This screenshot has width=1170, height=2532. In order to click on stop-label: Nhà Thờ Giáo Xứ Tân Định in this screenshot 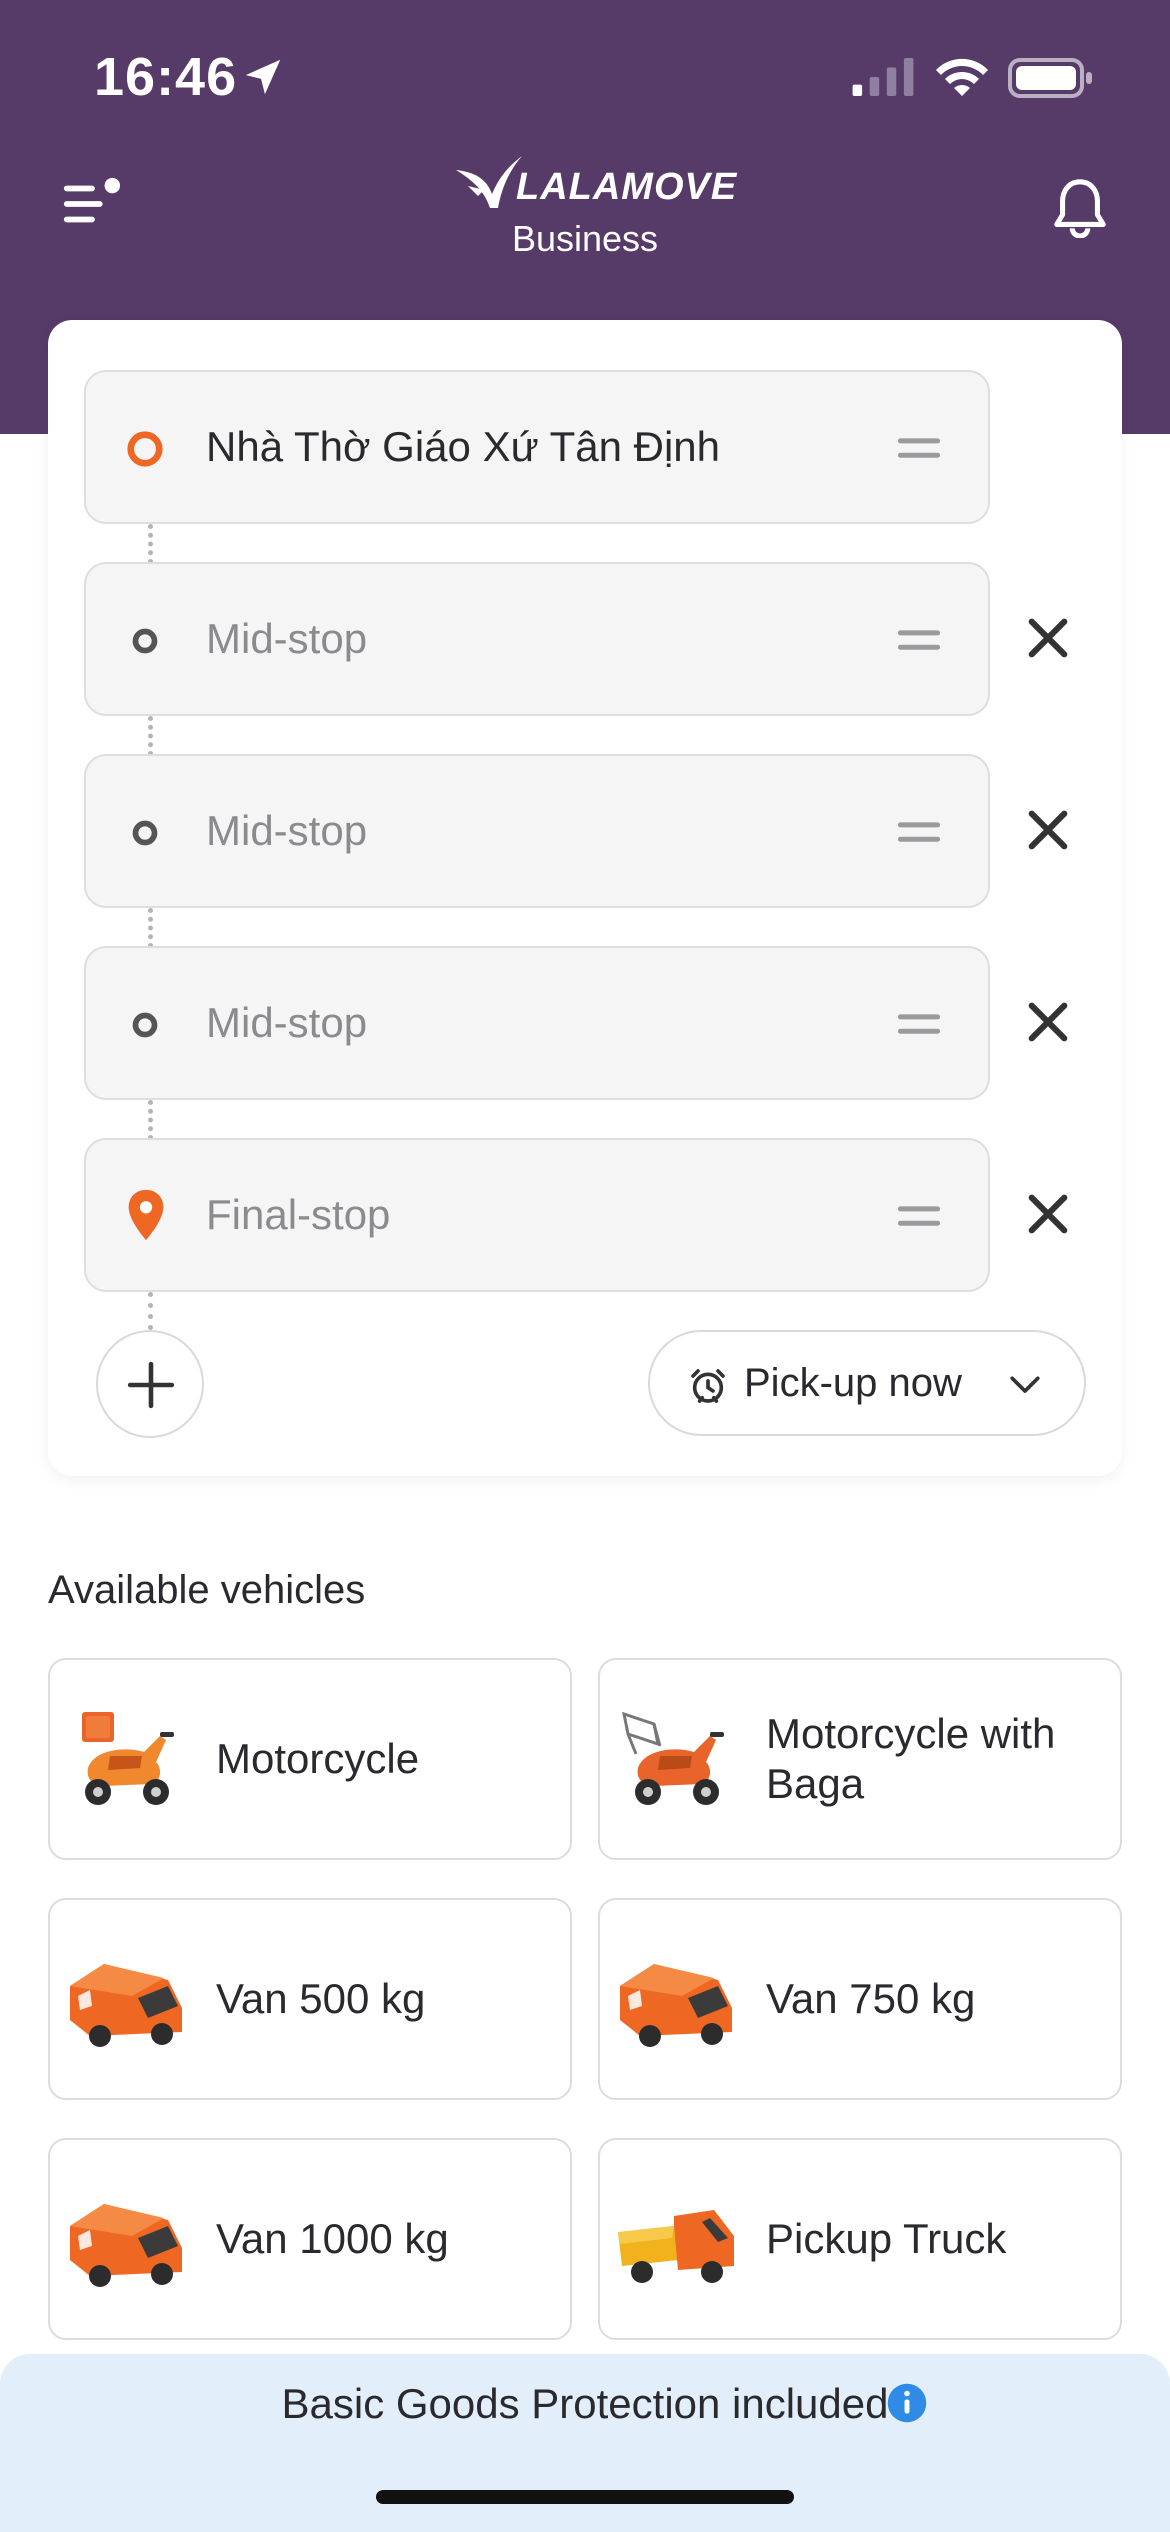, I will do `click(463, 446)`.